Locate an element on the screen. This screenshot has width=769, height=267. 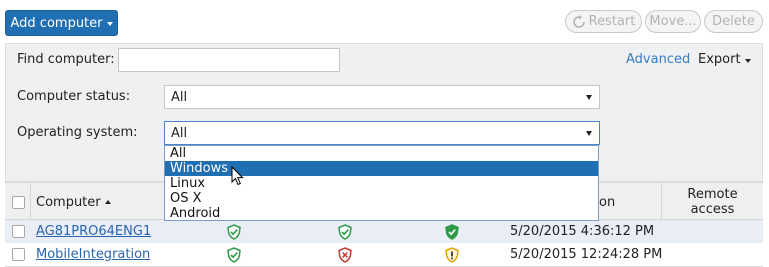
column-divider is located at coordinates (30, 202).